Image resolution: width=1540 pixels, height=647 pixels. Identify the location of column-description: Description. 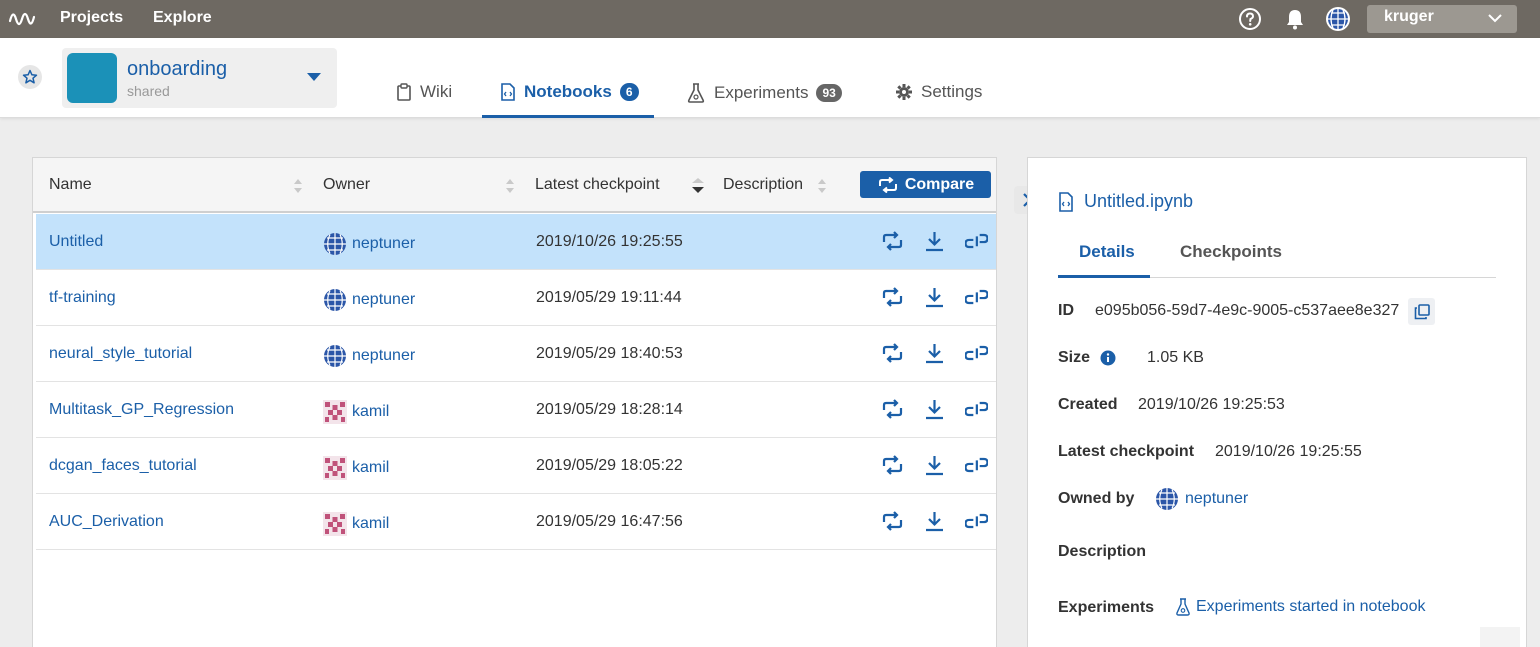
(763, 185).